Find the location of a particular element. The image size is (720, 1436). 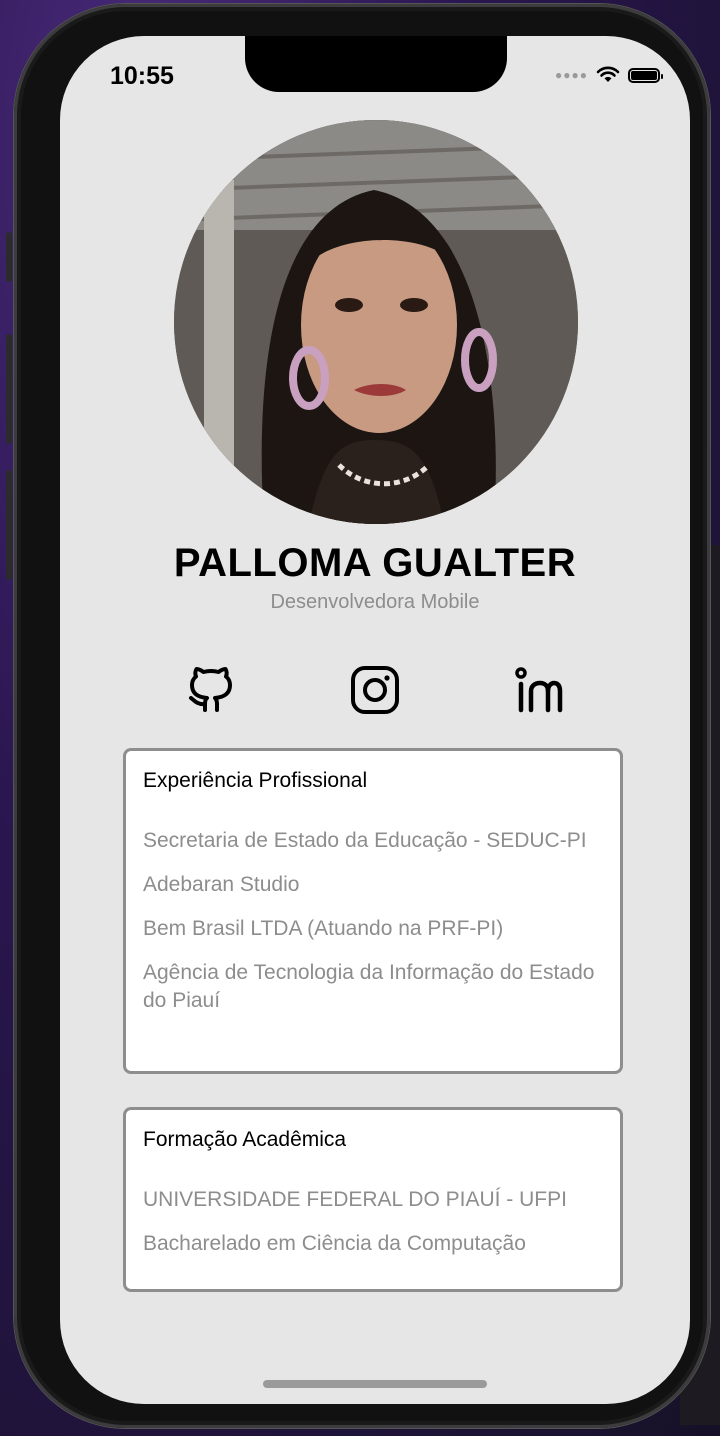

battery-icon is located at coordinates (645, 75).